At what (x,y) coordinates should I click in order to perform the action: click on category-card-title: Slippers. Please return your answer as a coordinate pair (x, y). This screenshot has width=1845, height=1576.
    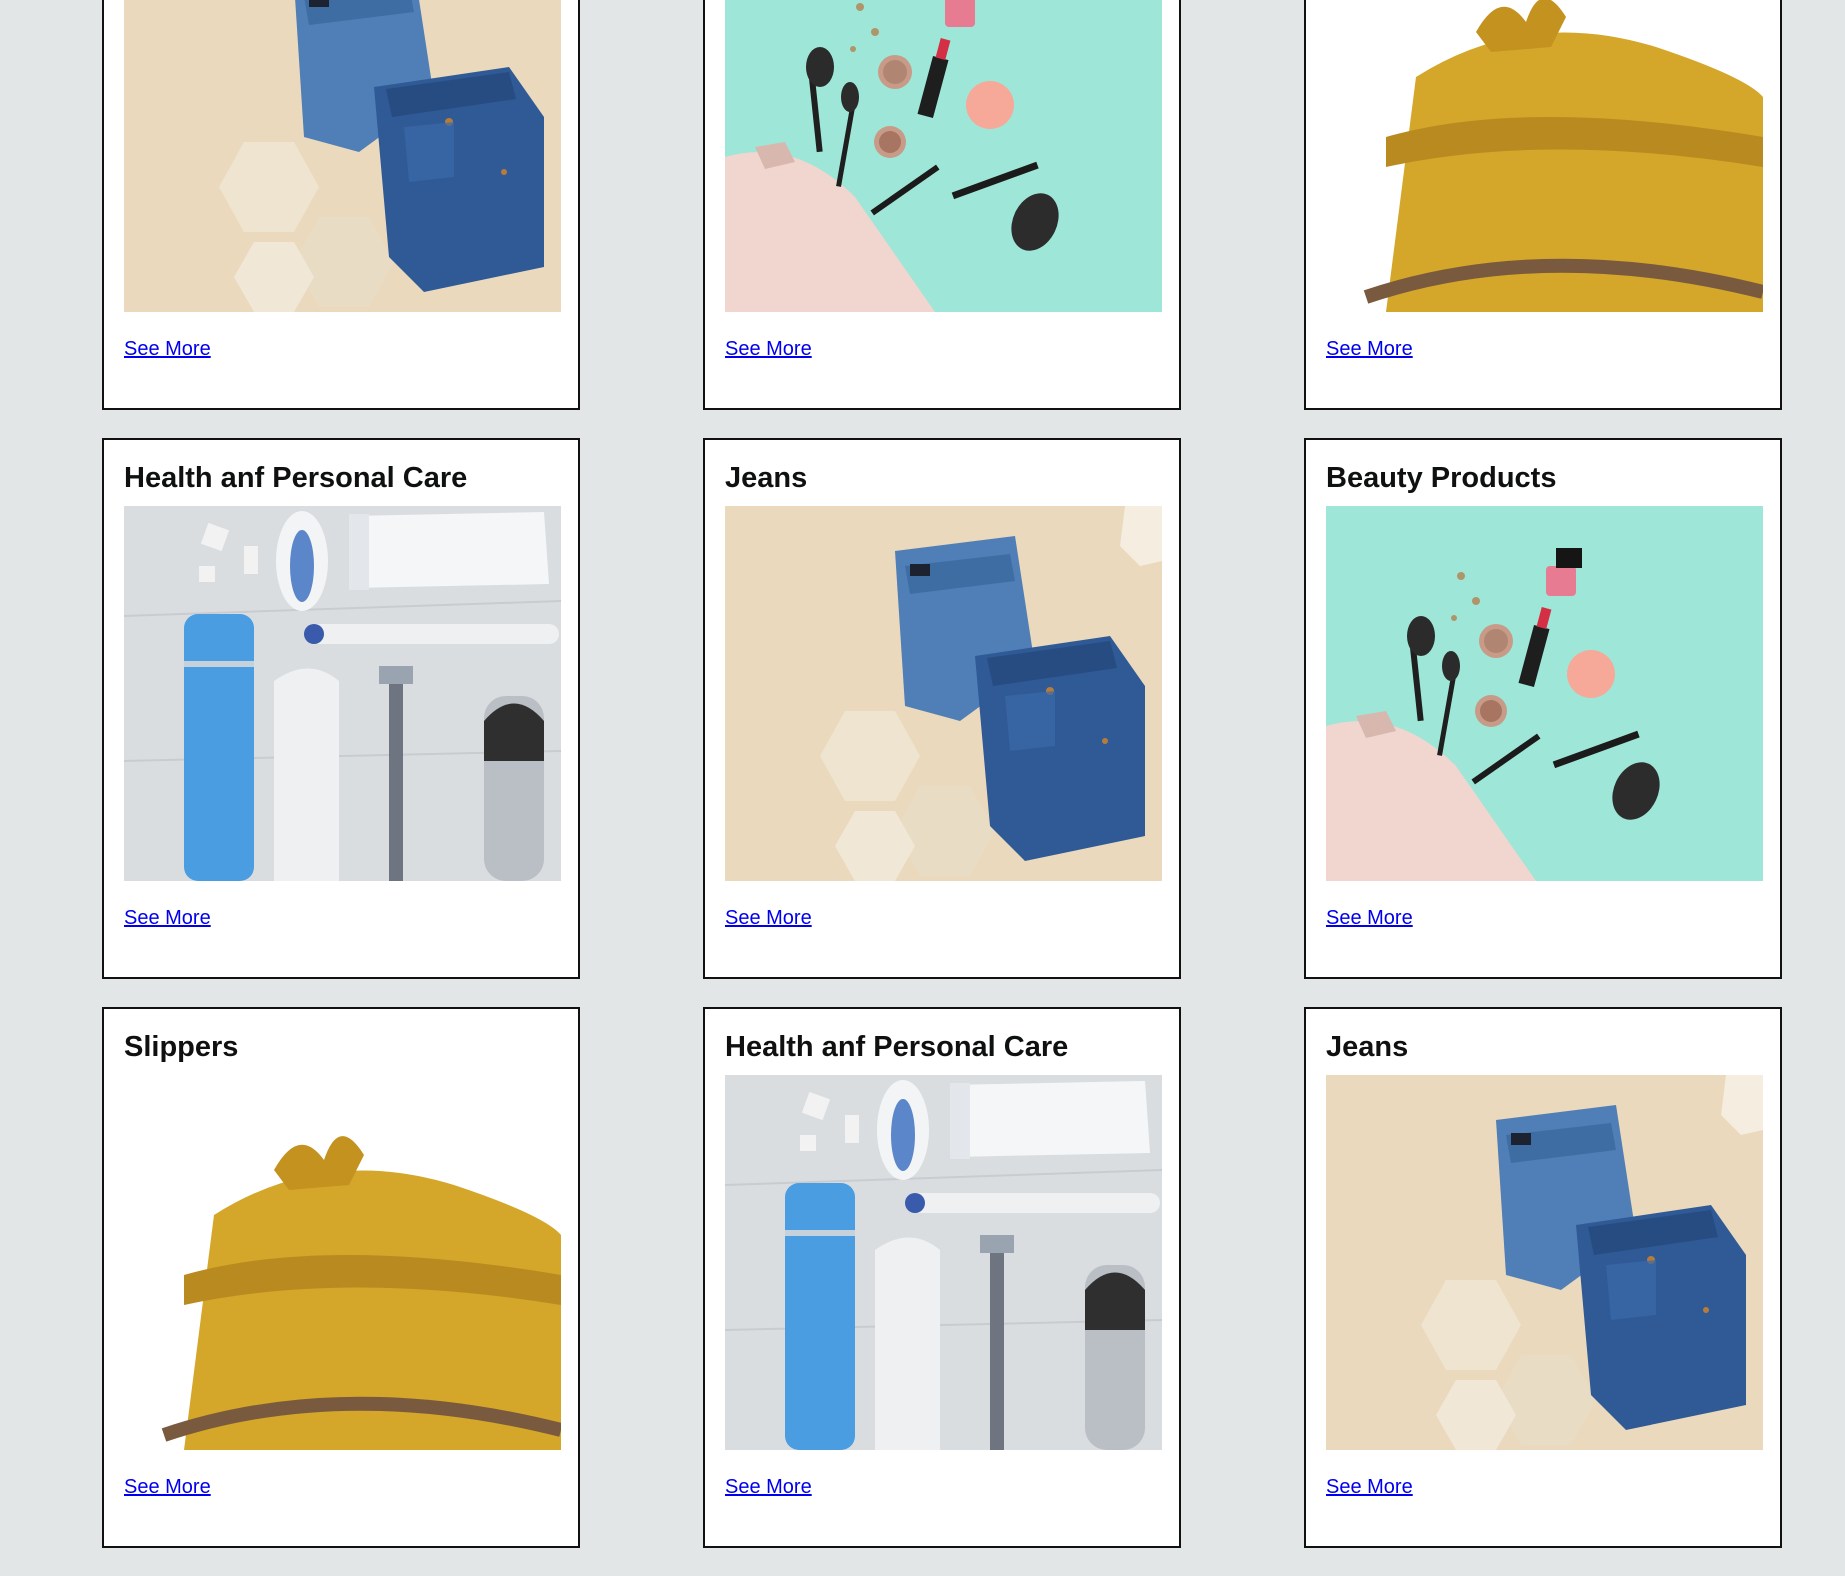
    Looking at the image, I should click on (181, 1047).